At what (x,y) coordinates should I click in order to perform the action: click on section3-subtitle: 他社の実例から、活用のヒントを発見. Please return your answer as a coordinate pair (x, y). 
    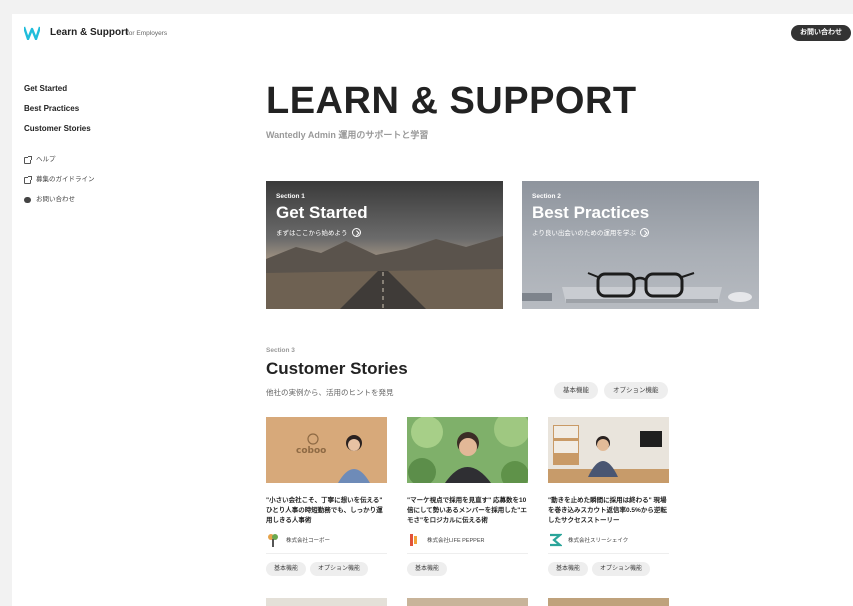
    Looking at the image, I should click on (330, 392).